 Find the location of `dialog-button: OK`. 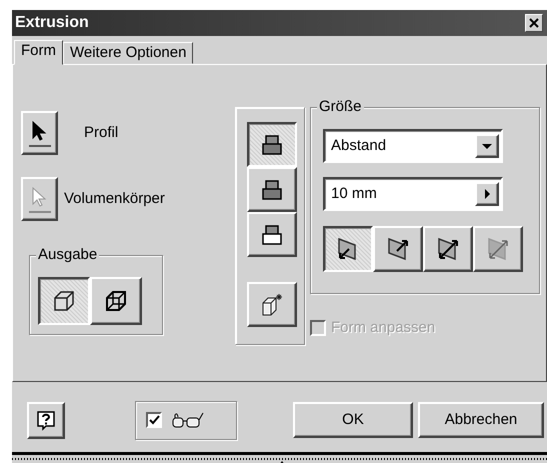

dialog-button: OK is located at coordinates (353, 420).